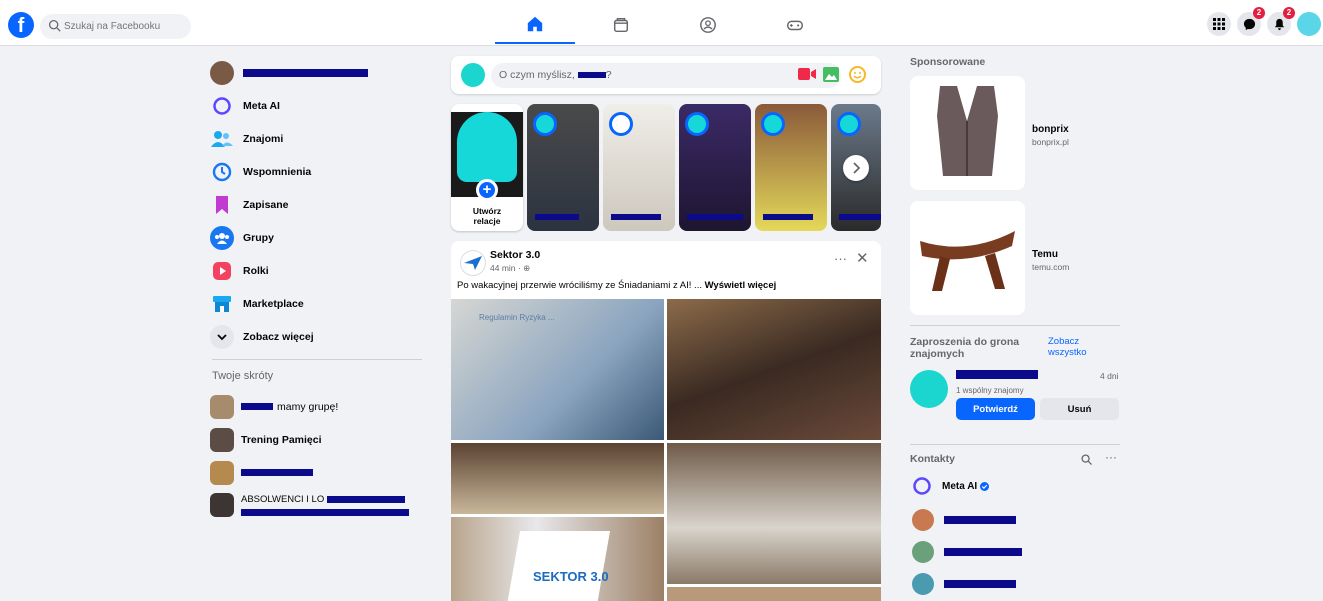  Describe the element at coordinates (317, 171) in the screenshot. I see `sidebar-item-memories: Wspomnienia` at that location.